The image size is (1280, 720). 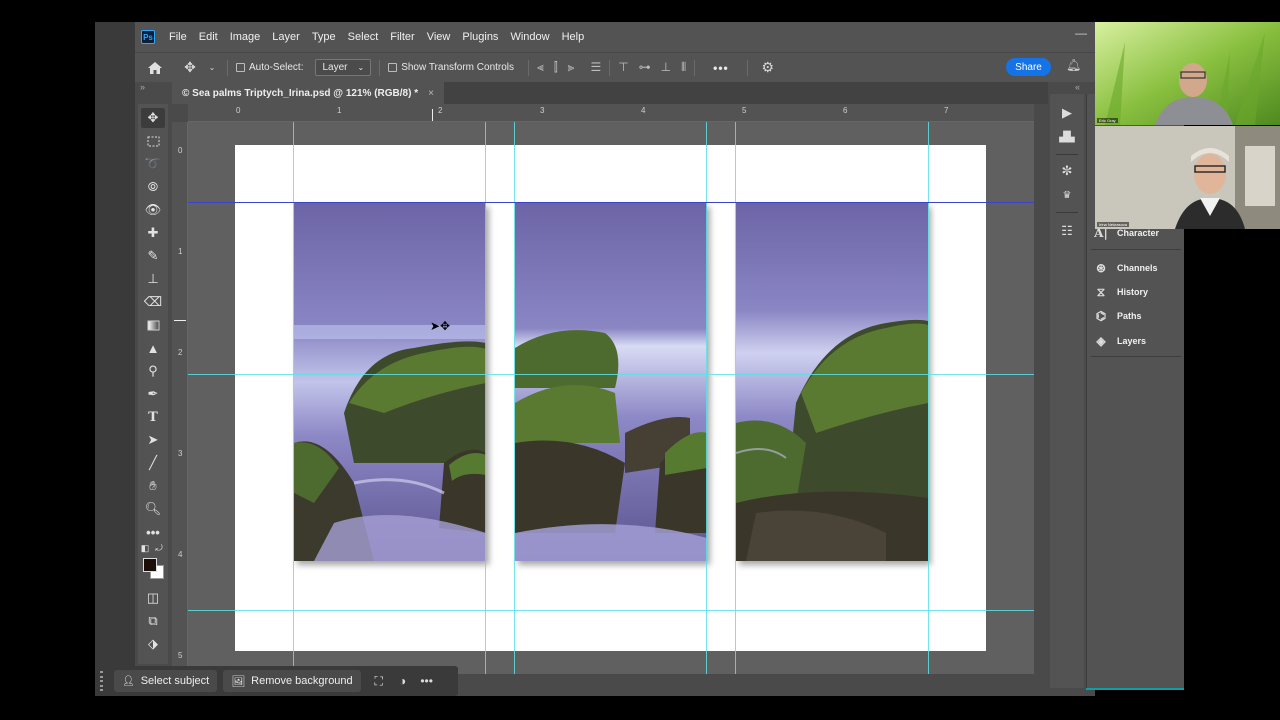 I want to click on screen-mode-icon: ⧉, so click(x=153, y=621).